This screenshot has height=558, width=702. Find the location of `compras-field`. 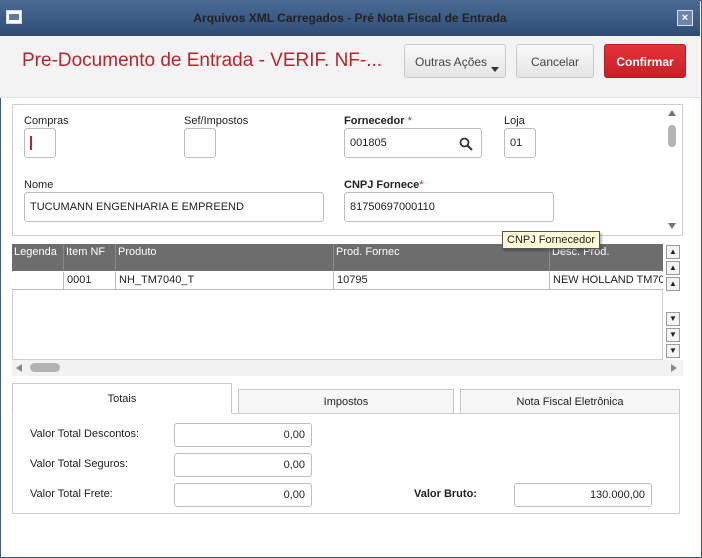

compras-field is located at coordinates (40, 143).